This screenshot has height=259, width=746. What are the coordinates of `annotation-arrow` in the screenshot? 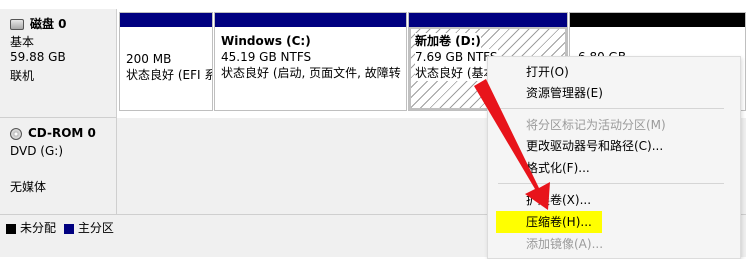 It's located at (512, 144).